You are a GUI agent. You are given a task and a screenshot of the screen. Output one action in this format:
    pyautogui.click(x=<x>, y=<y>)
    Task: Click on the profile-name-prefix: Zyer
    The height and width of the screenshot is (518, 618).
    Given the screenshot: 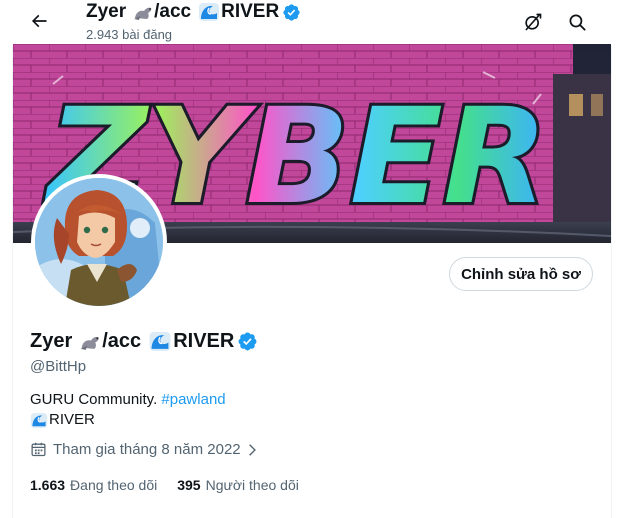 What is the action you would take?
    pyautogui.click(x=51, y=341)
    